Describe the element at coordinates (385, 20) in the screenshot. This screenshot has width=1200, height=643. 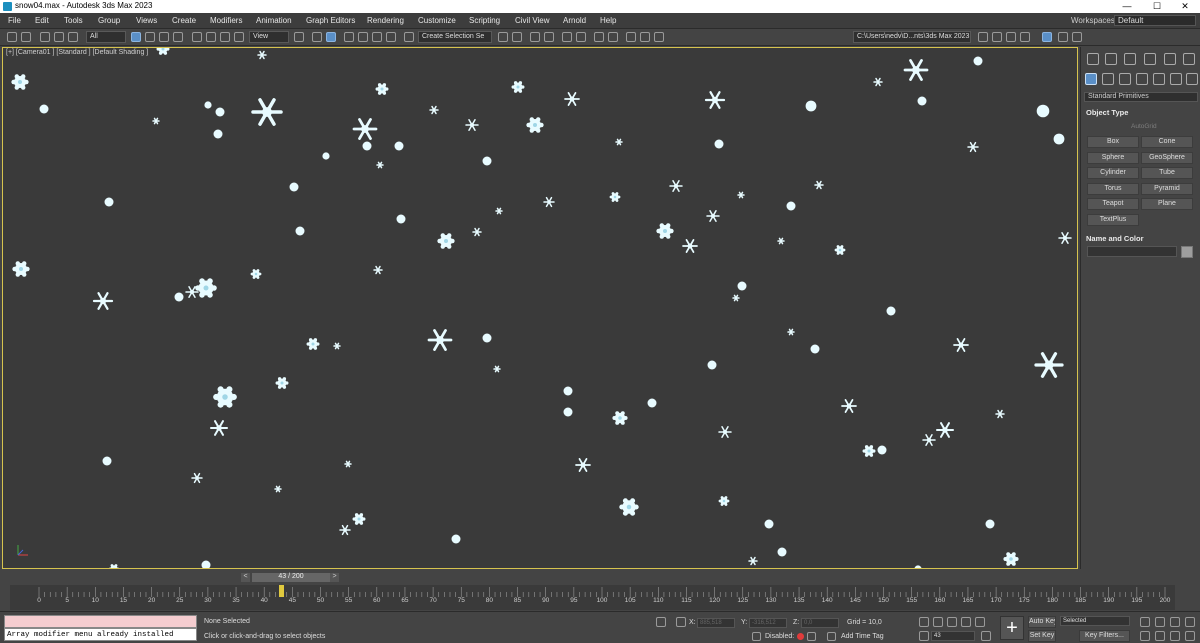
I see `menu-rendering: Rendering` at that location.